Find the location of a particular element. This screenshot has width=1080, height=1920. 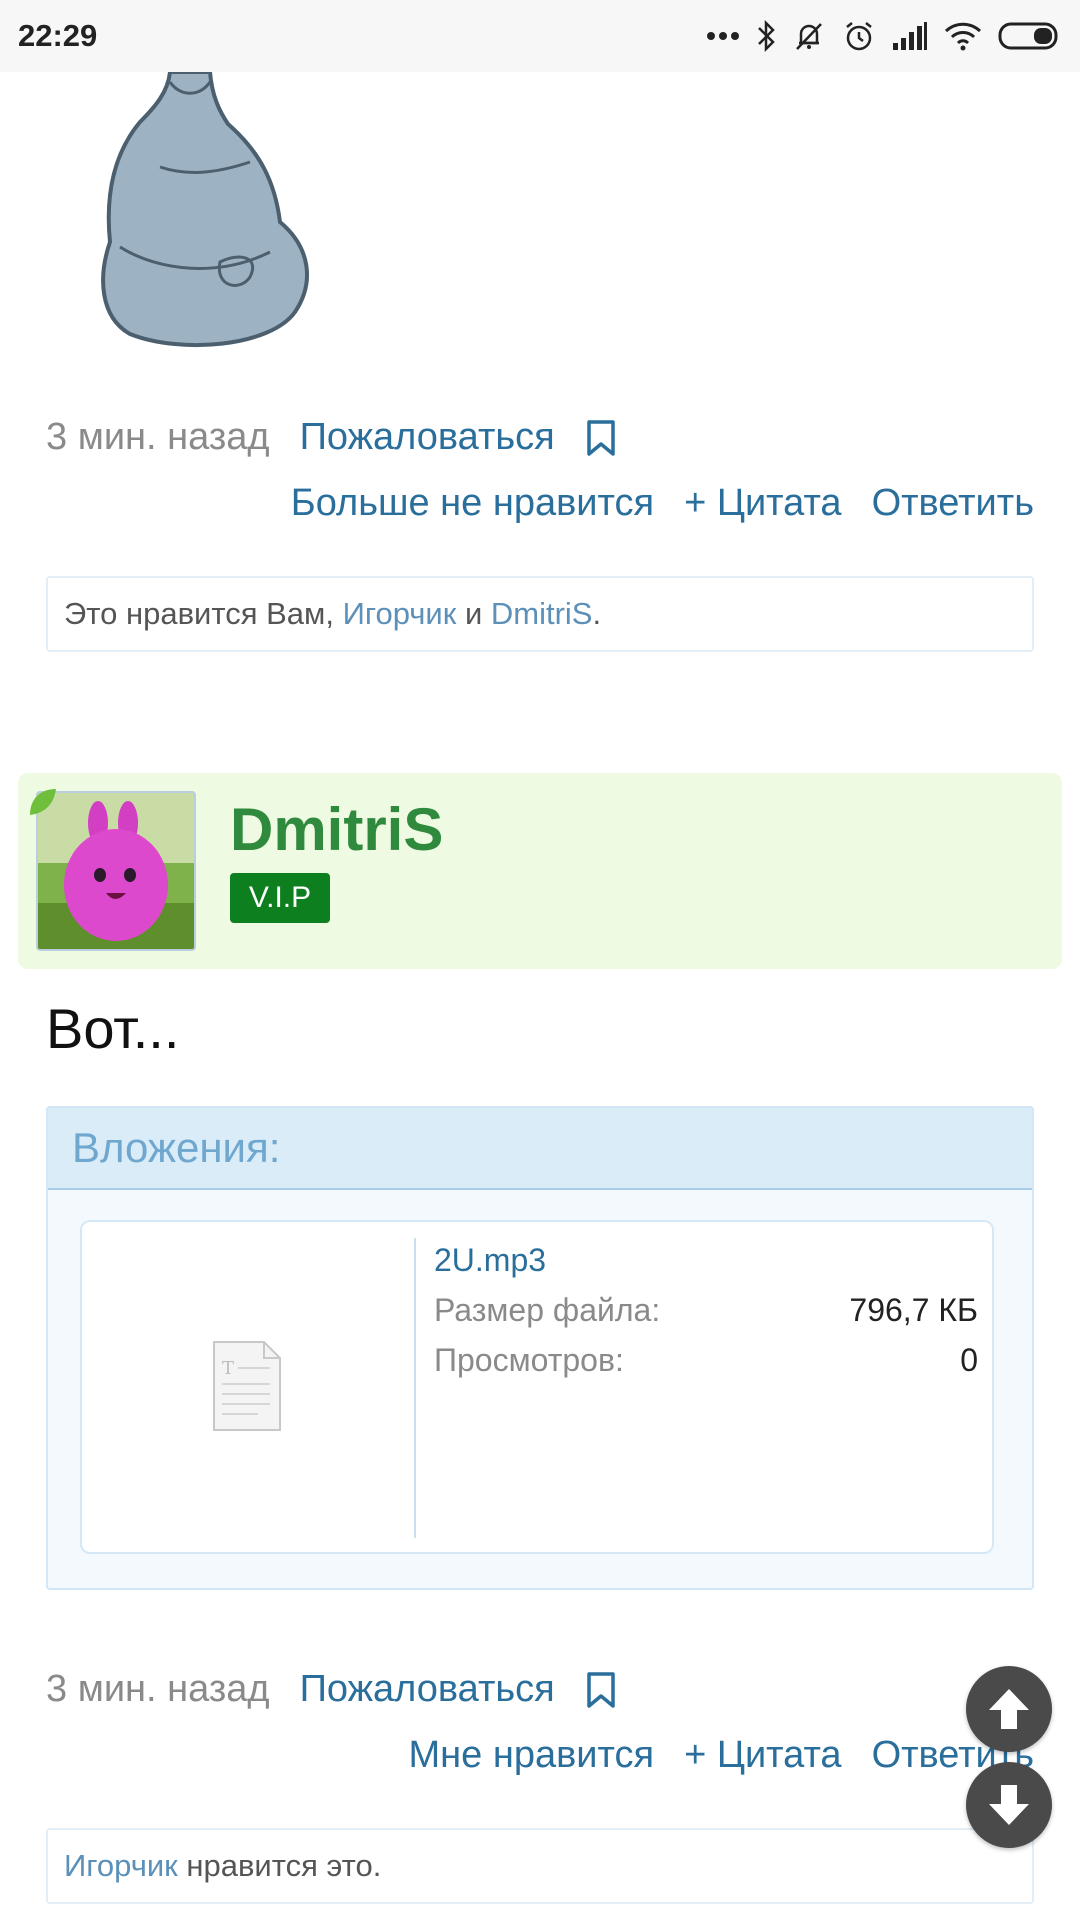

reply-button: Ответить is located at coordinates (953, 503).